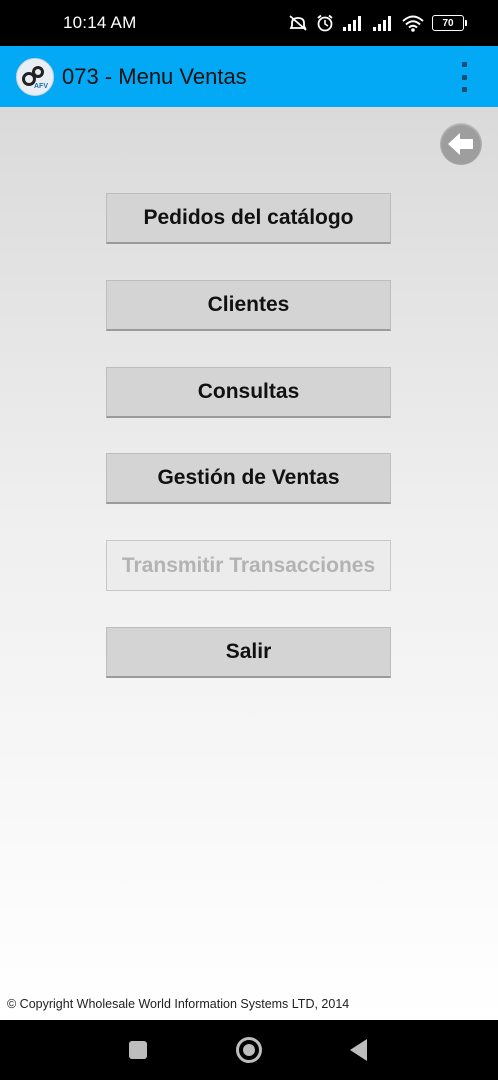 This screenshot has height=1080, width=498. What do you see at coordinates (298, 23) in the screenshot?
I see `mute-icon` at bounding box center [298, 23].